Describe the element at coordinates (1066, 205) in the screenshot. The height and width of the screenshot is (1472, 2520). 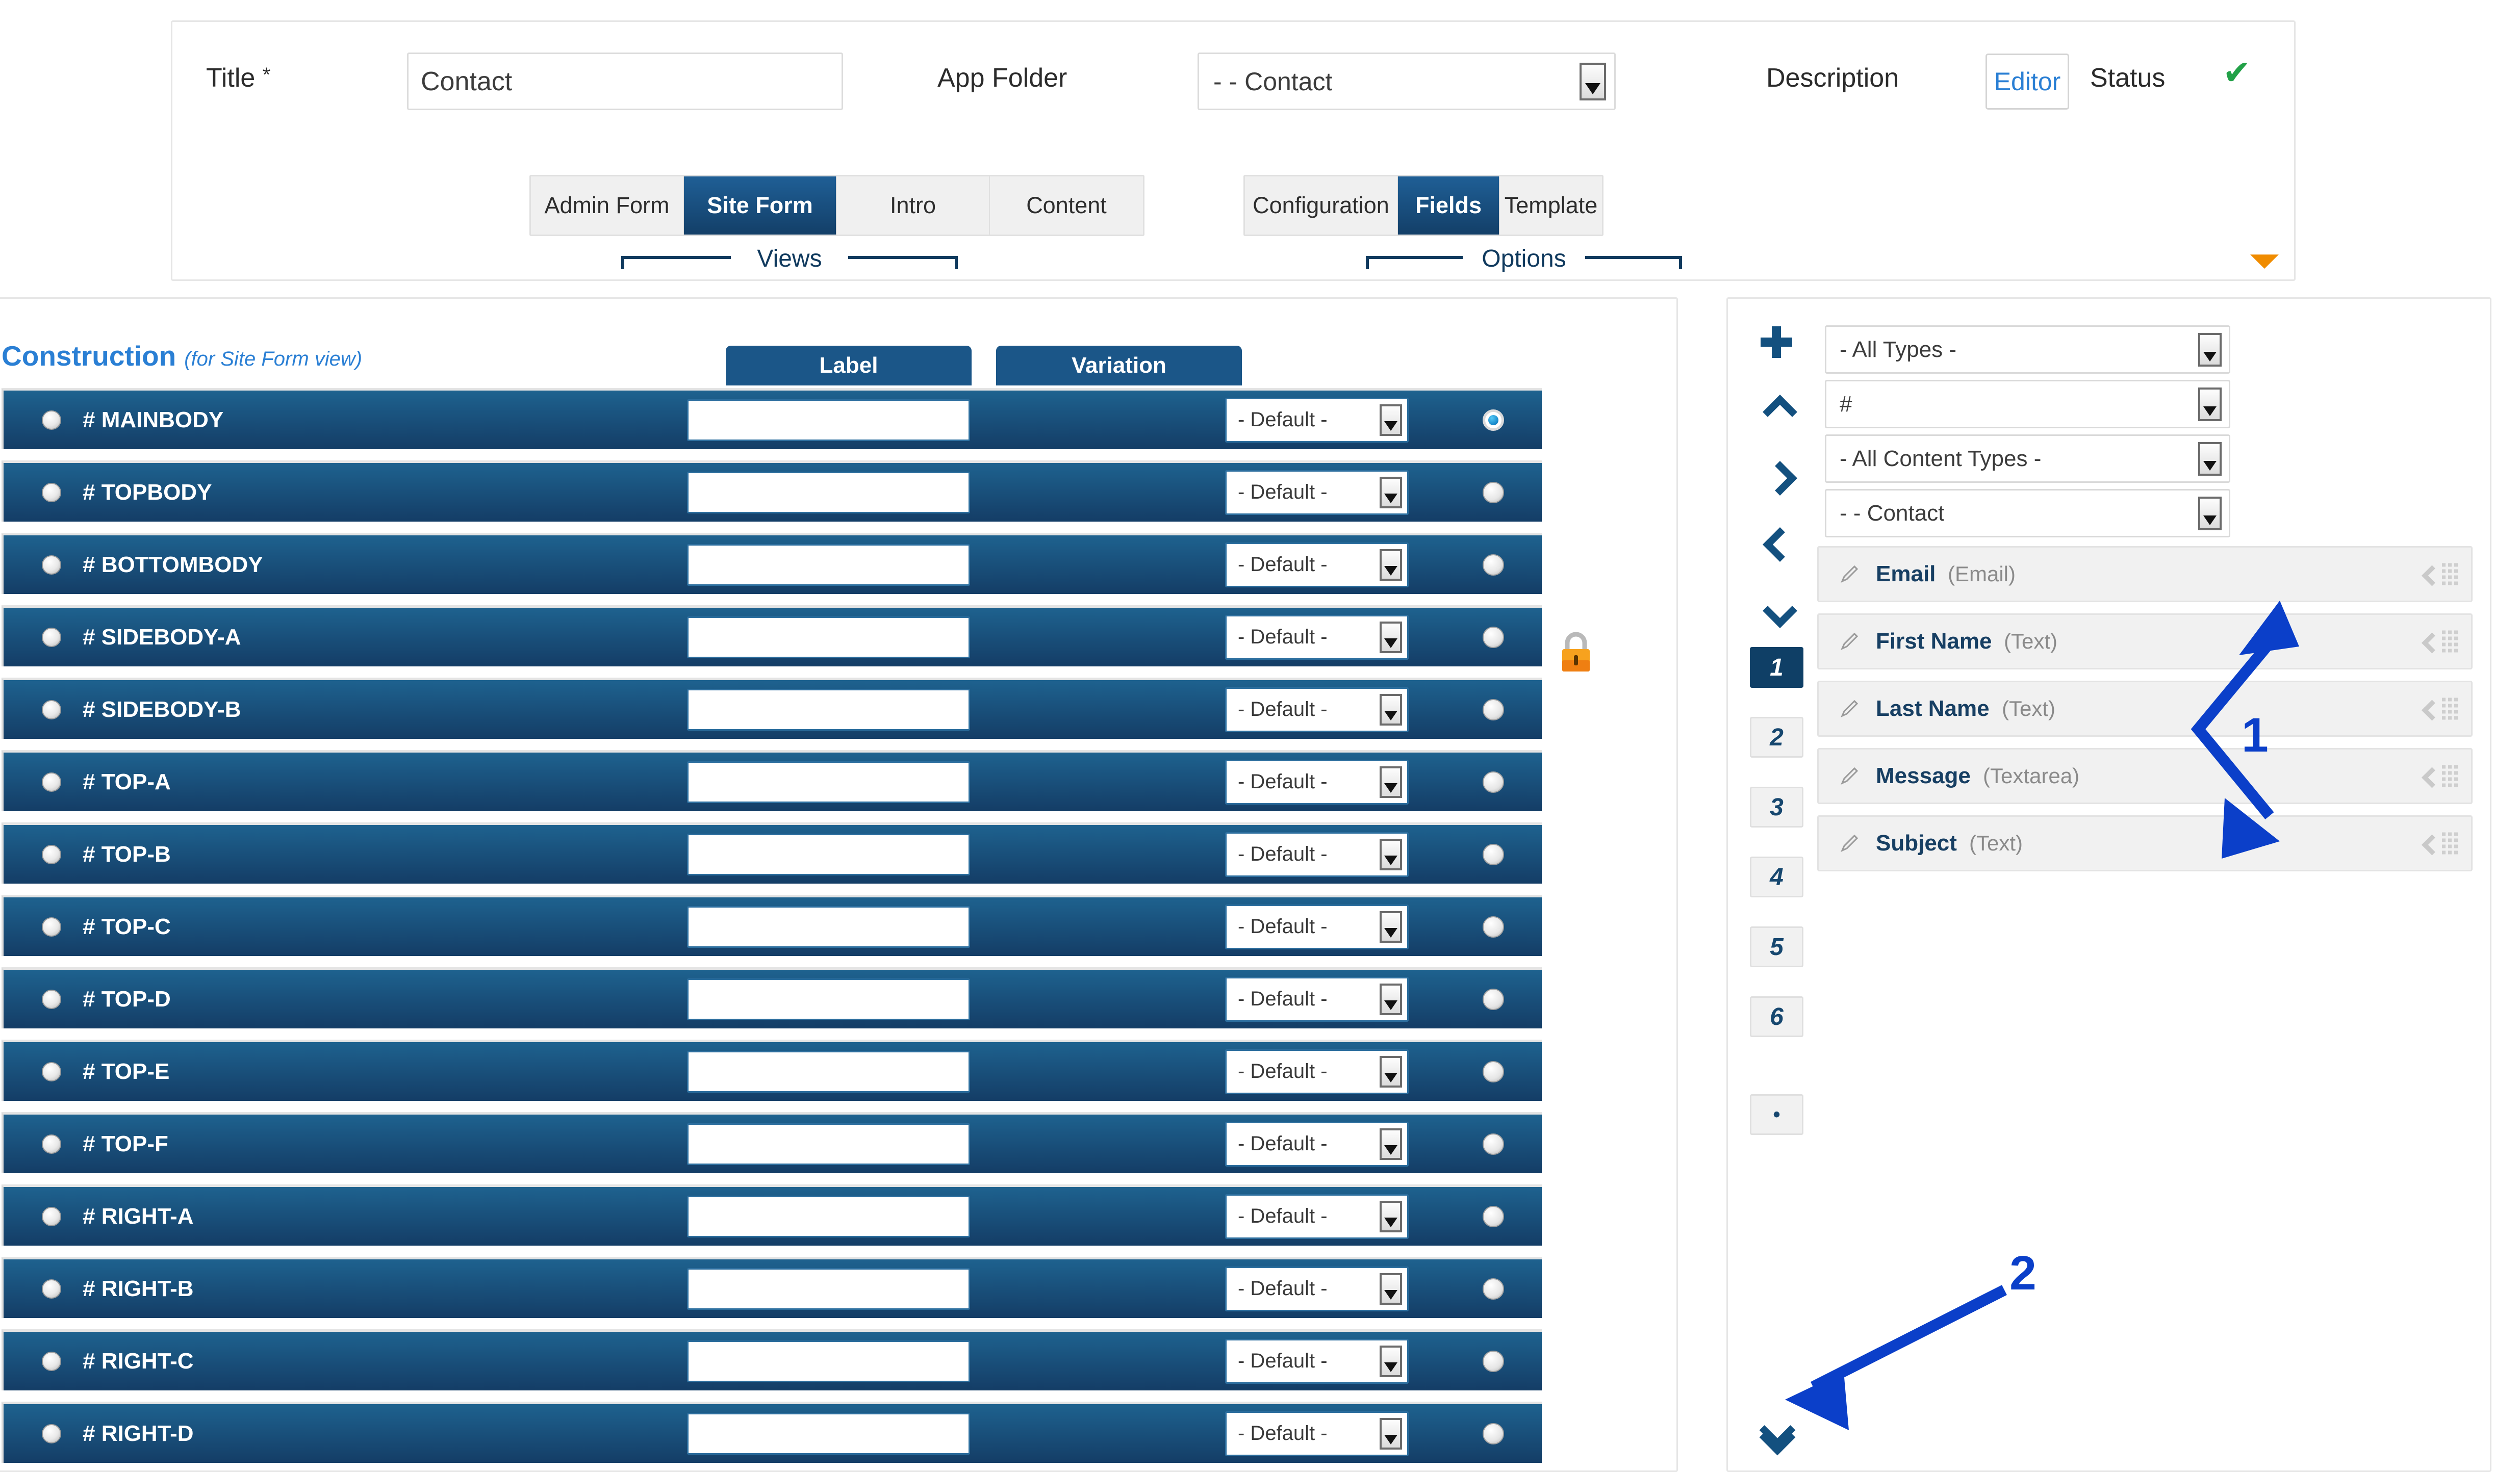
I see `tab-content: Content` at that location.